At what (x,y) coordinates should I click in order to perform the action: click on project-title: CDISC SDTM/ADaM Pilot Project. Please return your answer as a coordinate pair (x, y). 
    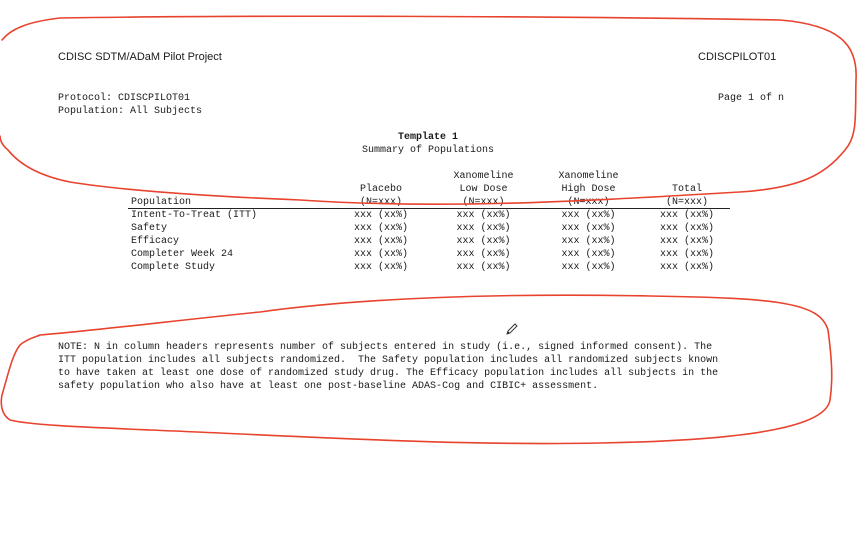
    Looking at the image, I should click on (140, 57).